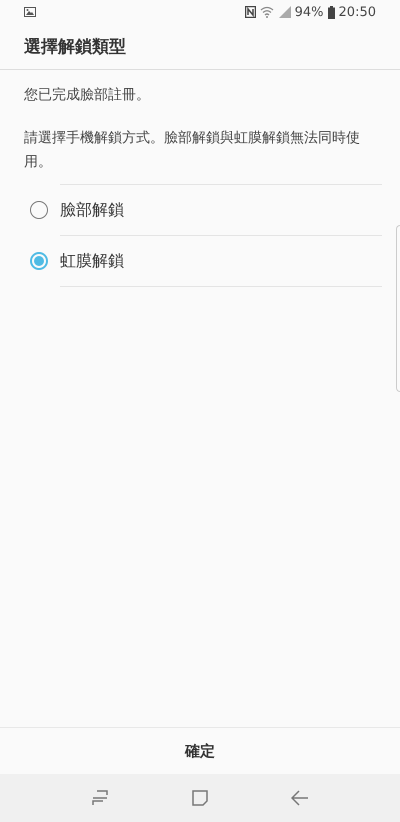 This screenshot has height=822, width=400. What do you see at coordinates (309, 12) in the screenshot?
I see `battery-percent: 94%` at bounding box center [309, 12].